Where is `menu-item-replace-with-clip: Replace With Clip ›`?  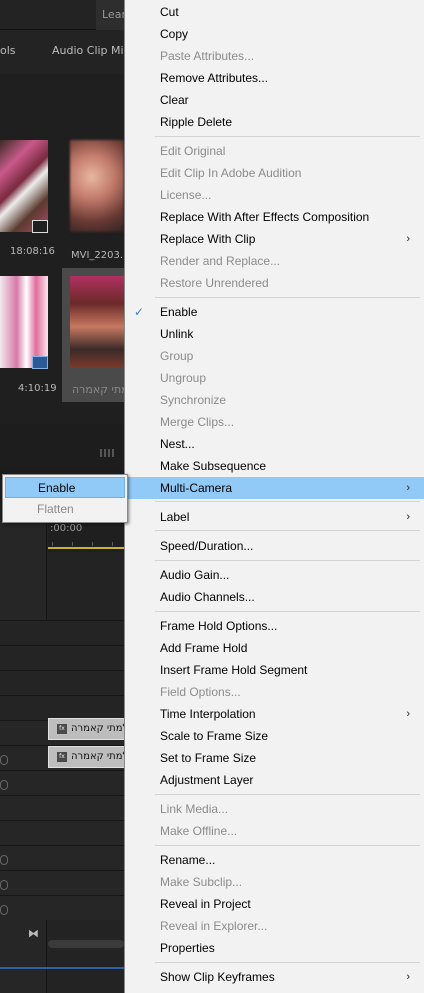
menu-item-replace-with-clip: Replace With Clip › is located at coordinates (274, 239).